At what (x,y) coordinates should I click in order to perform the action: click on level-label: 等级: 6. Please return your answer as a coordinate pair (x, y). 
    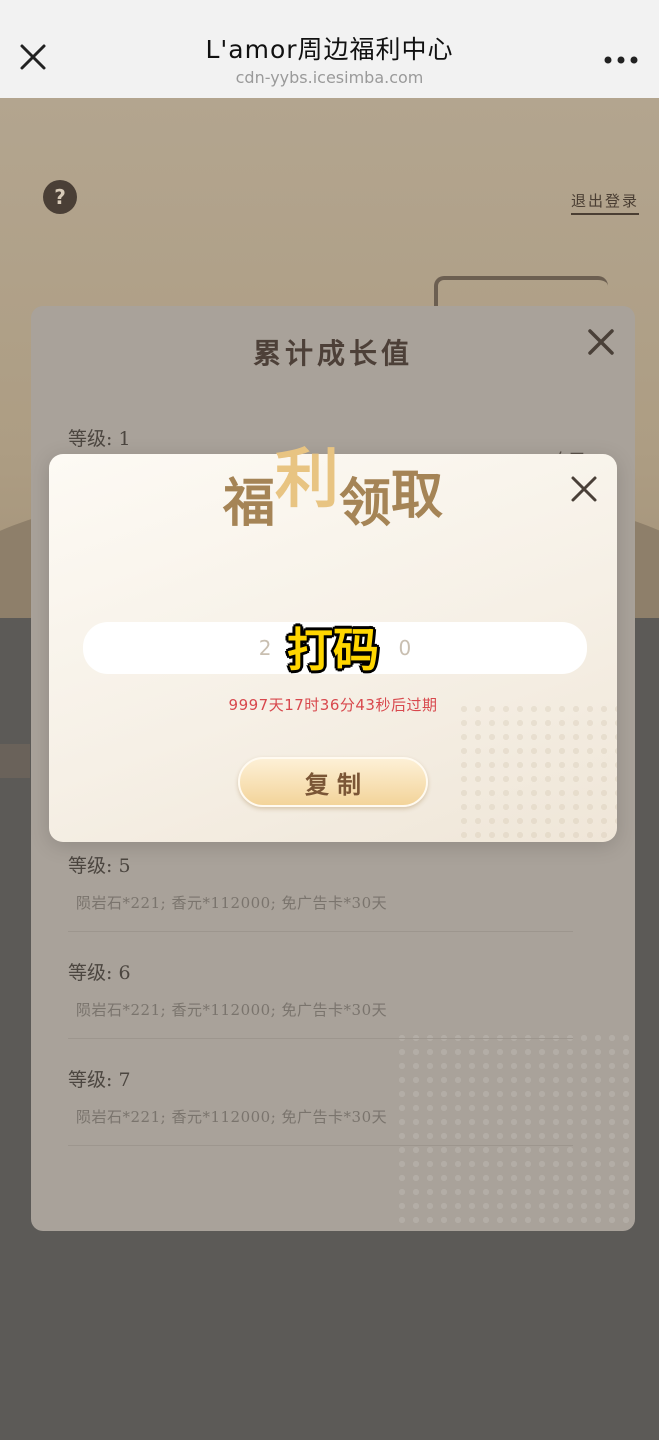
    Looking at the image, I should click on (99, 973).